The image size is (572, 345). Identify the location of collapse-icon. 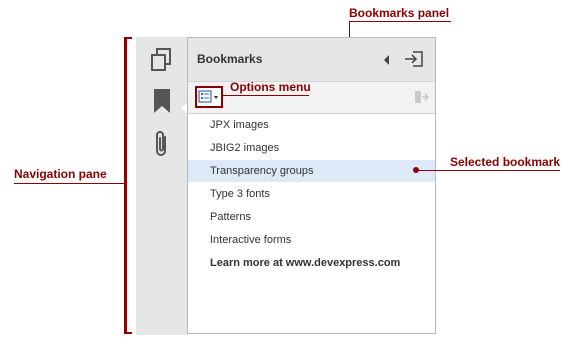
(386, 60).